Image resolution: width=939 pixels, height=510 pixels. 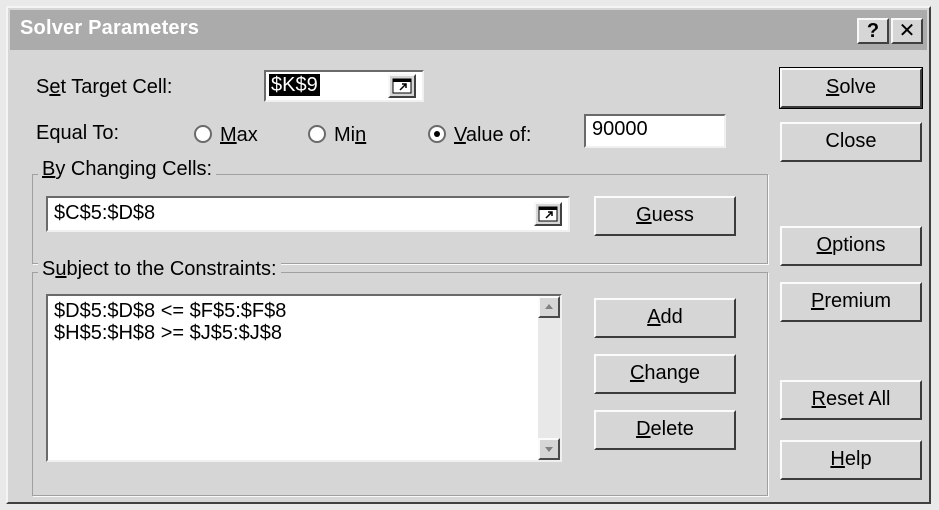 I want to click on scroll-up-button, so click(x=549, y=307).